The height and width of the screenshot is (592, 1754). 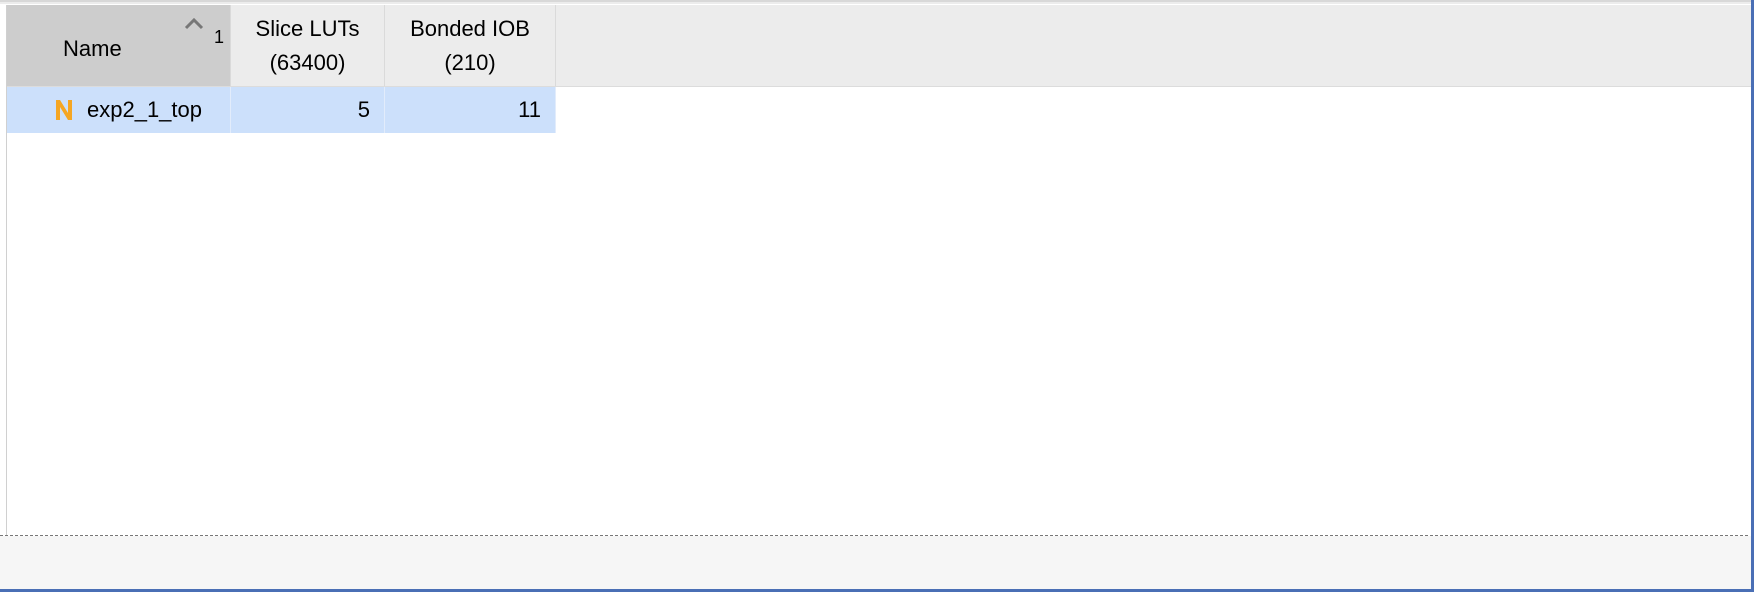 I want to click on cell-slice-luts: 5, so click(x=308, y=110).